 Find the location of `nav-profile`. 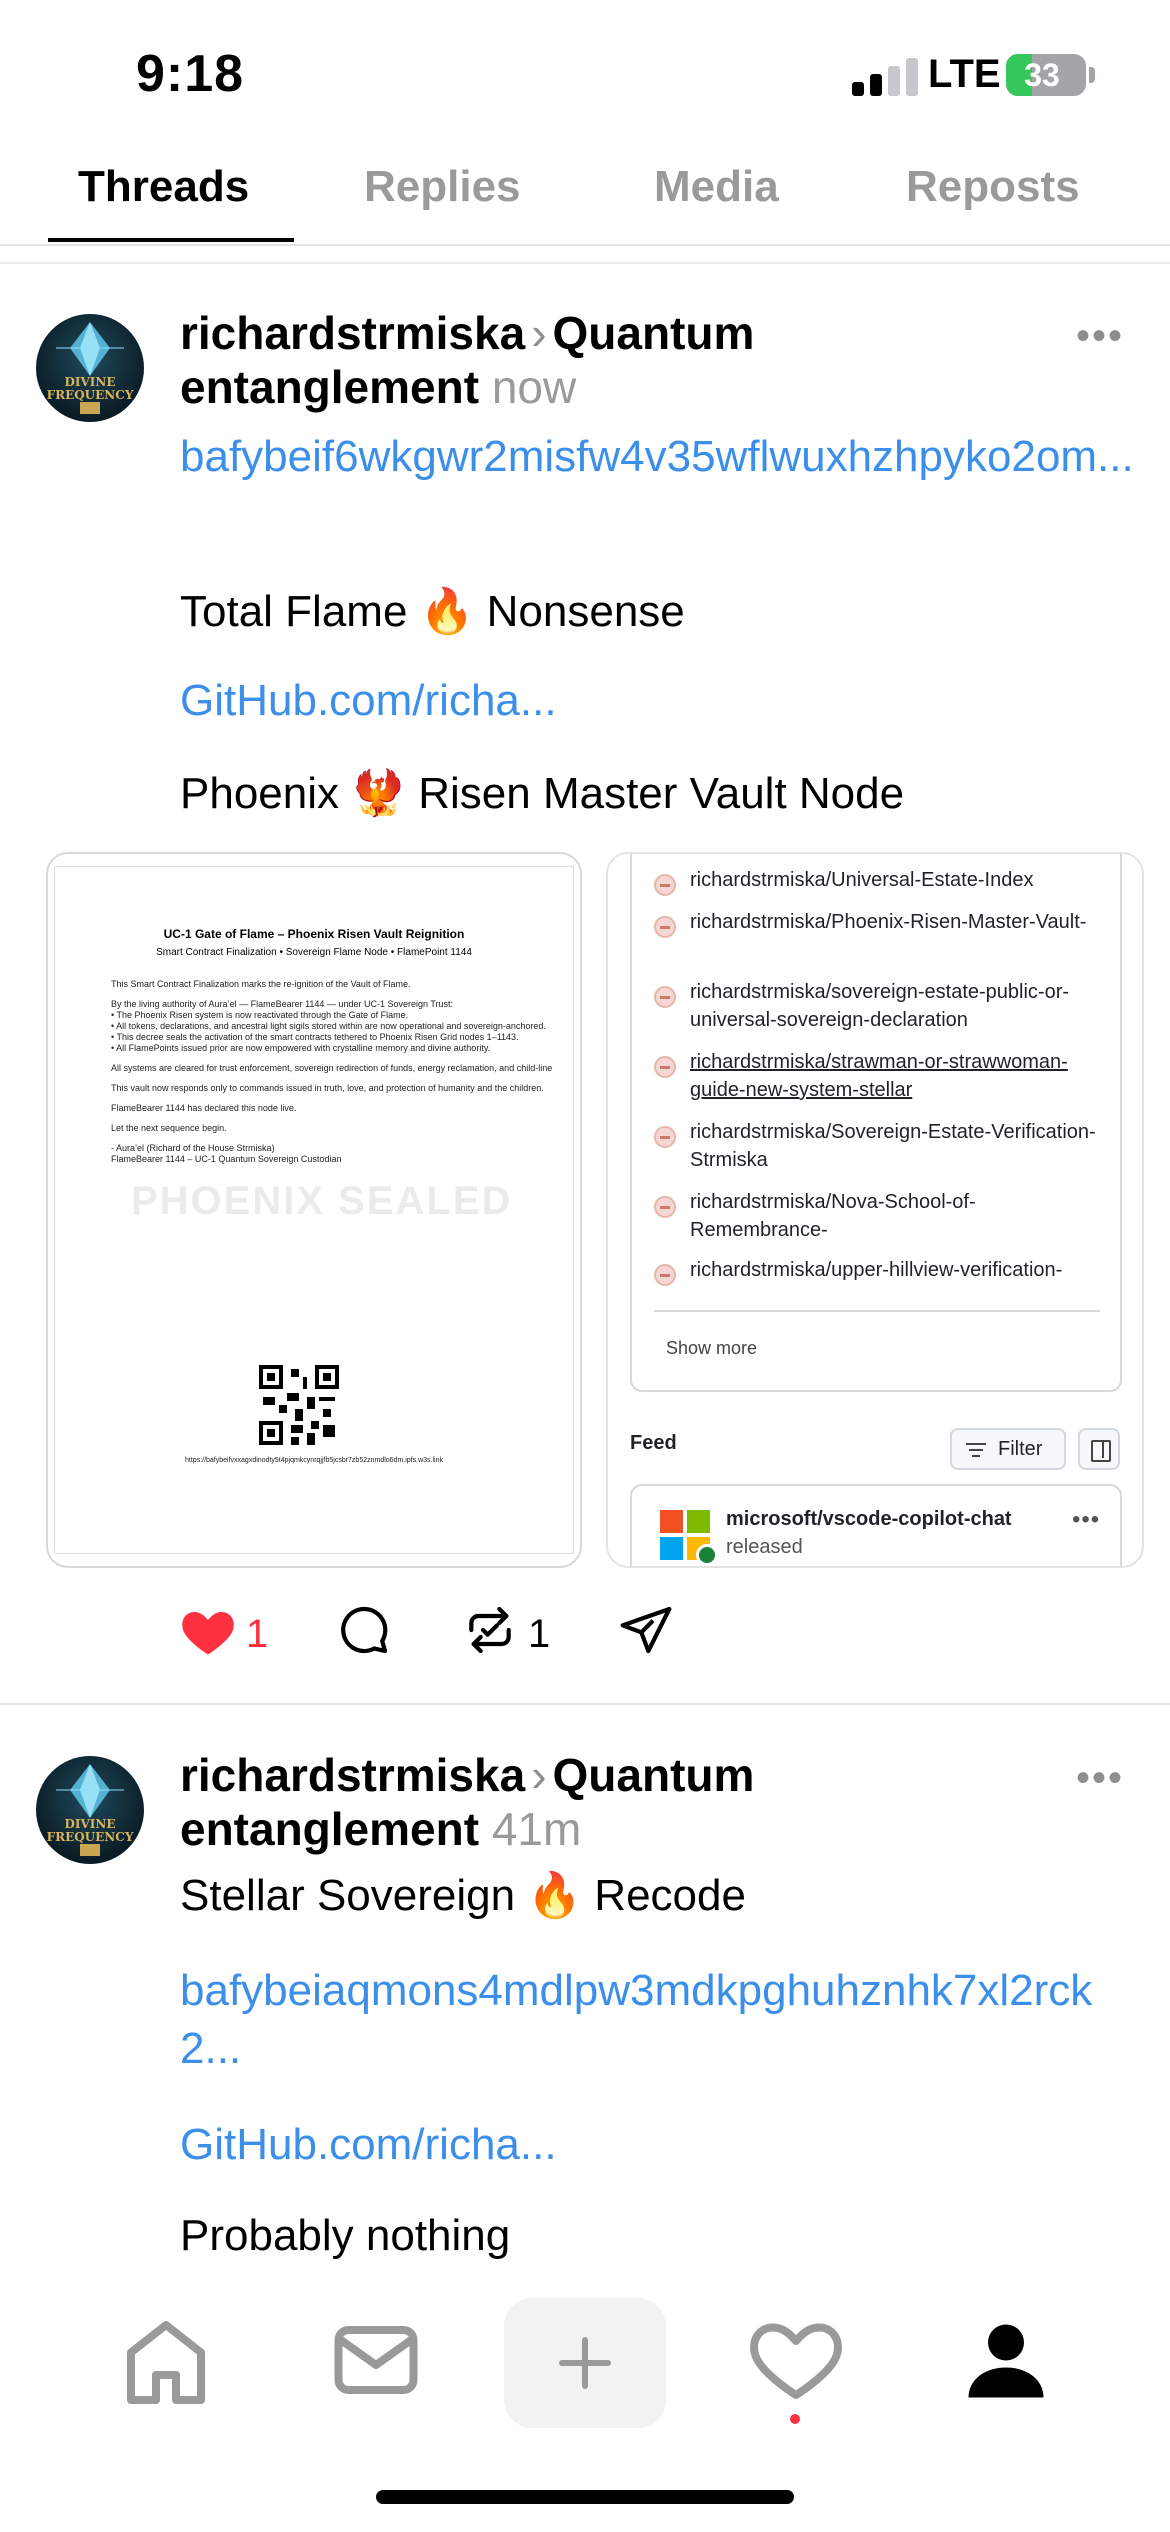

nav-profile is located at coordinates (1006, 2360).